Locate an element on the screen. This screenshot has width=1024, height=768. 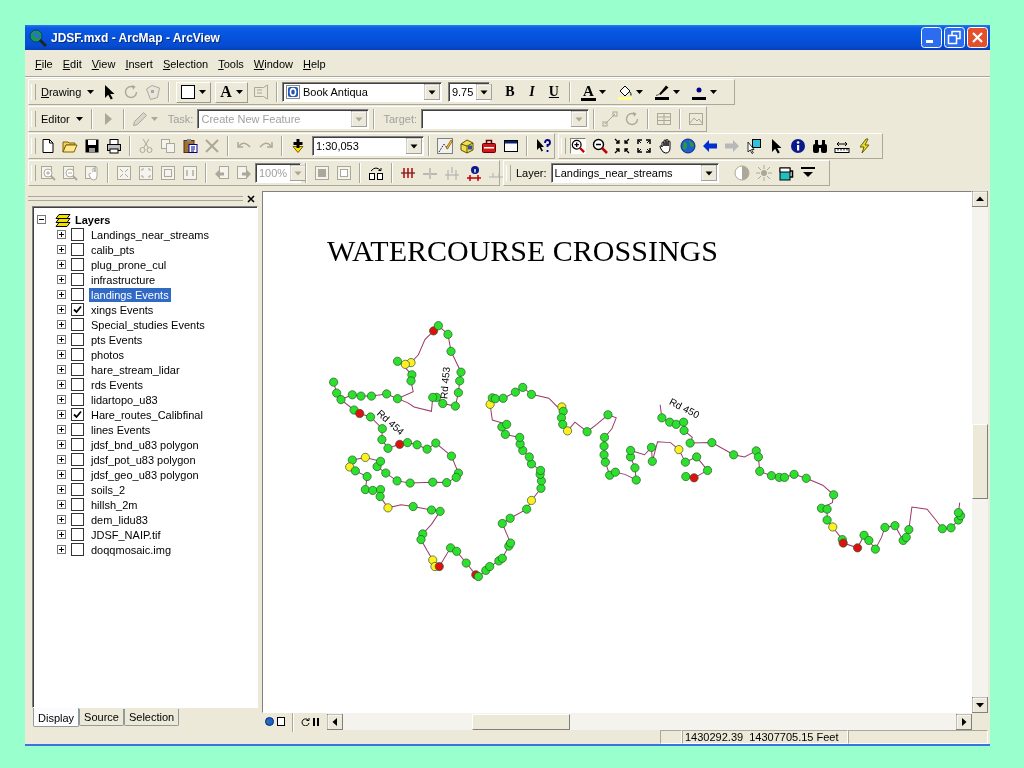
rectangle-dropdown-button is located at coordinates (194, 92).